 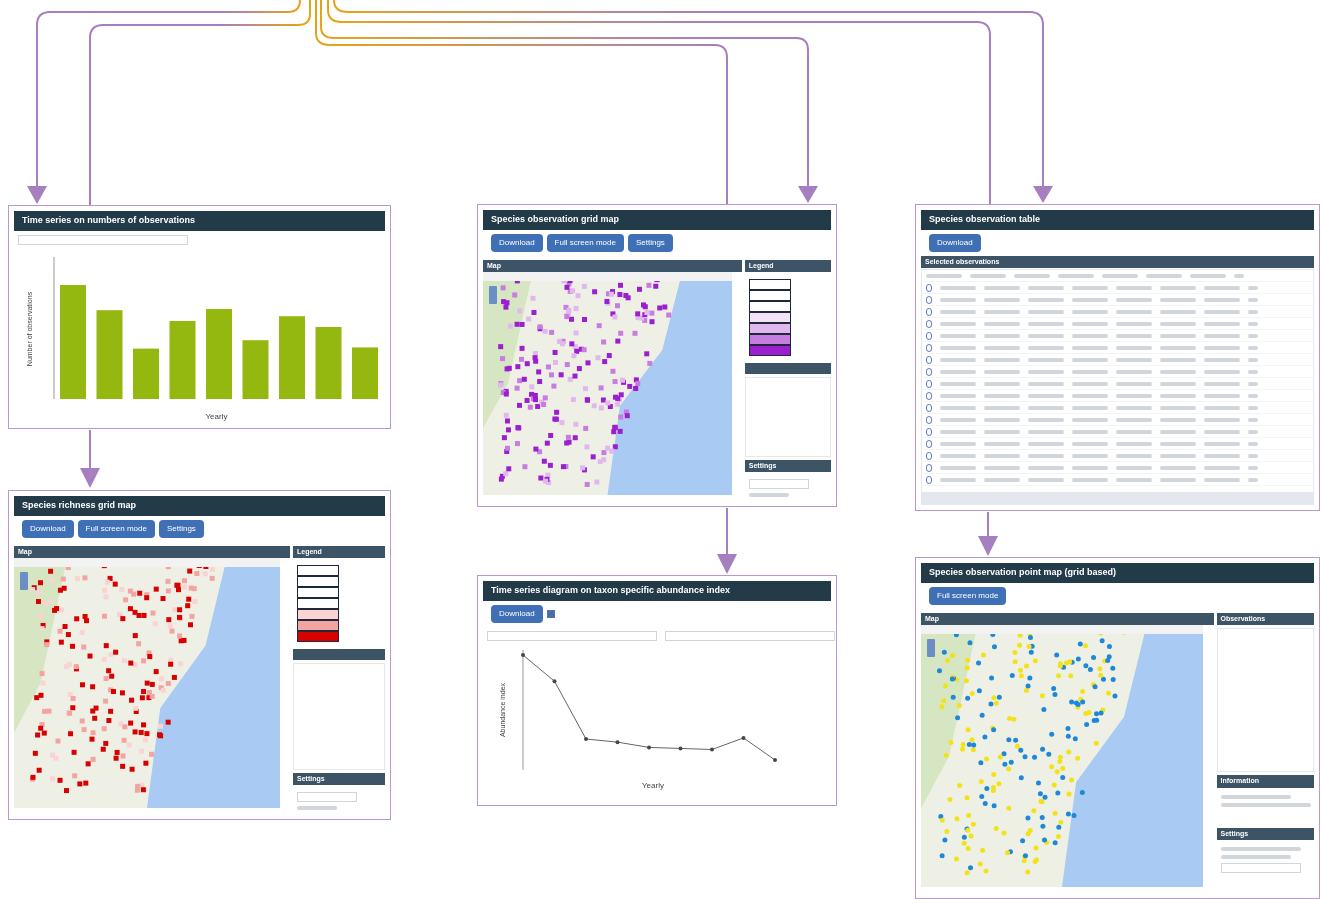 What do you see at coordinates (199, 506) in the screenshot?
I see `panel-title: Species richness grid map` at bounding box center [199, 506].